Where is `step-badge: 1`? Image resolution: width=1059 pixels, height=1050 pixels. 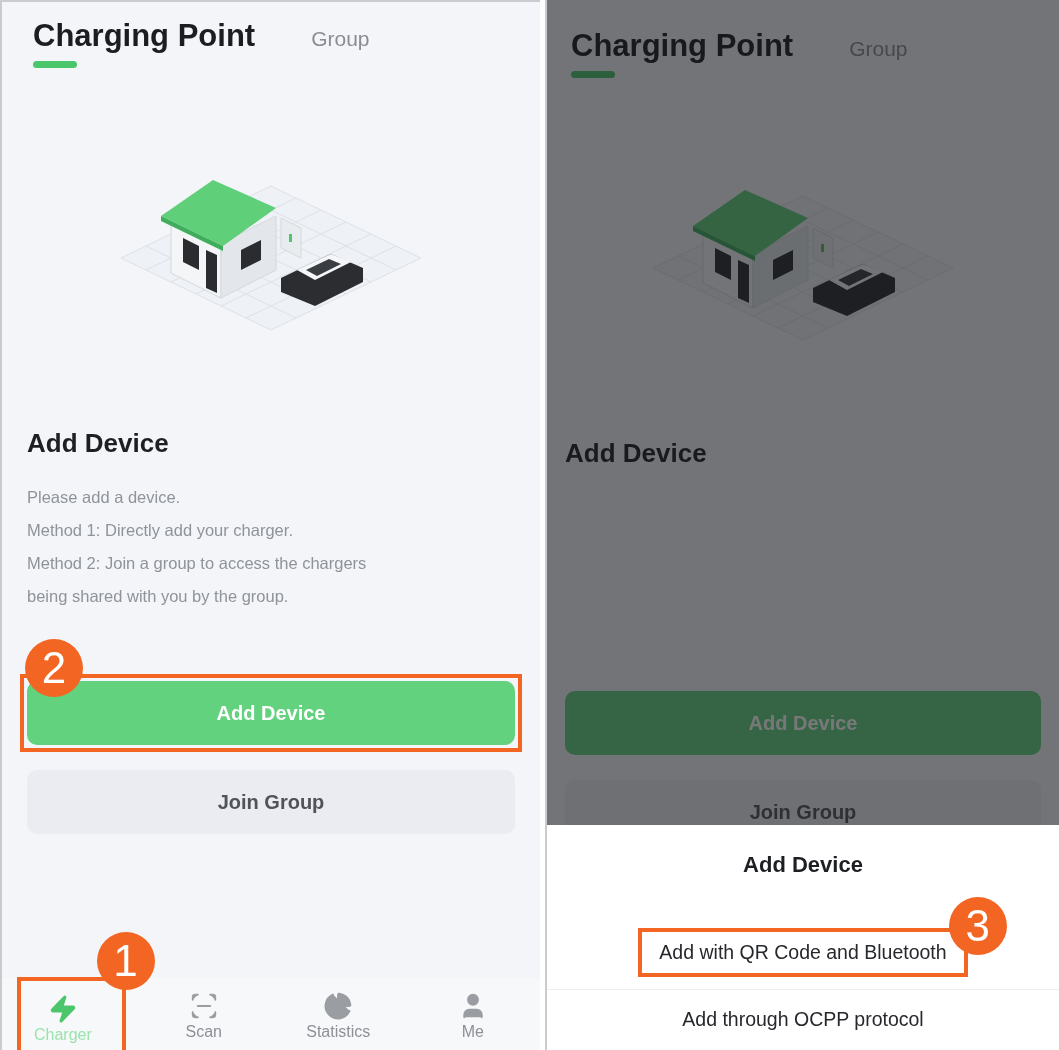
step-badge: 1 is located at coordinates (125, 961).